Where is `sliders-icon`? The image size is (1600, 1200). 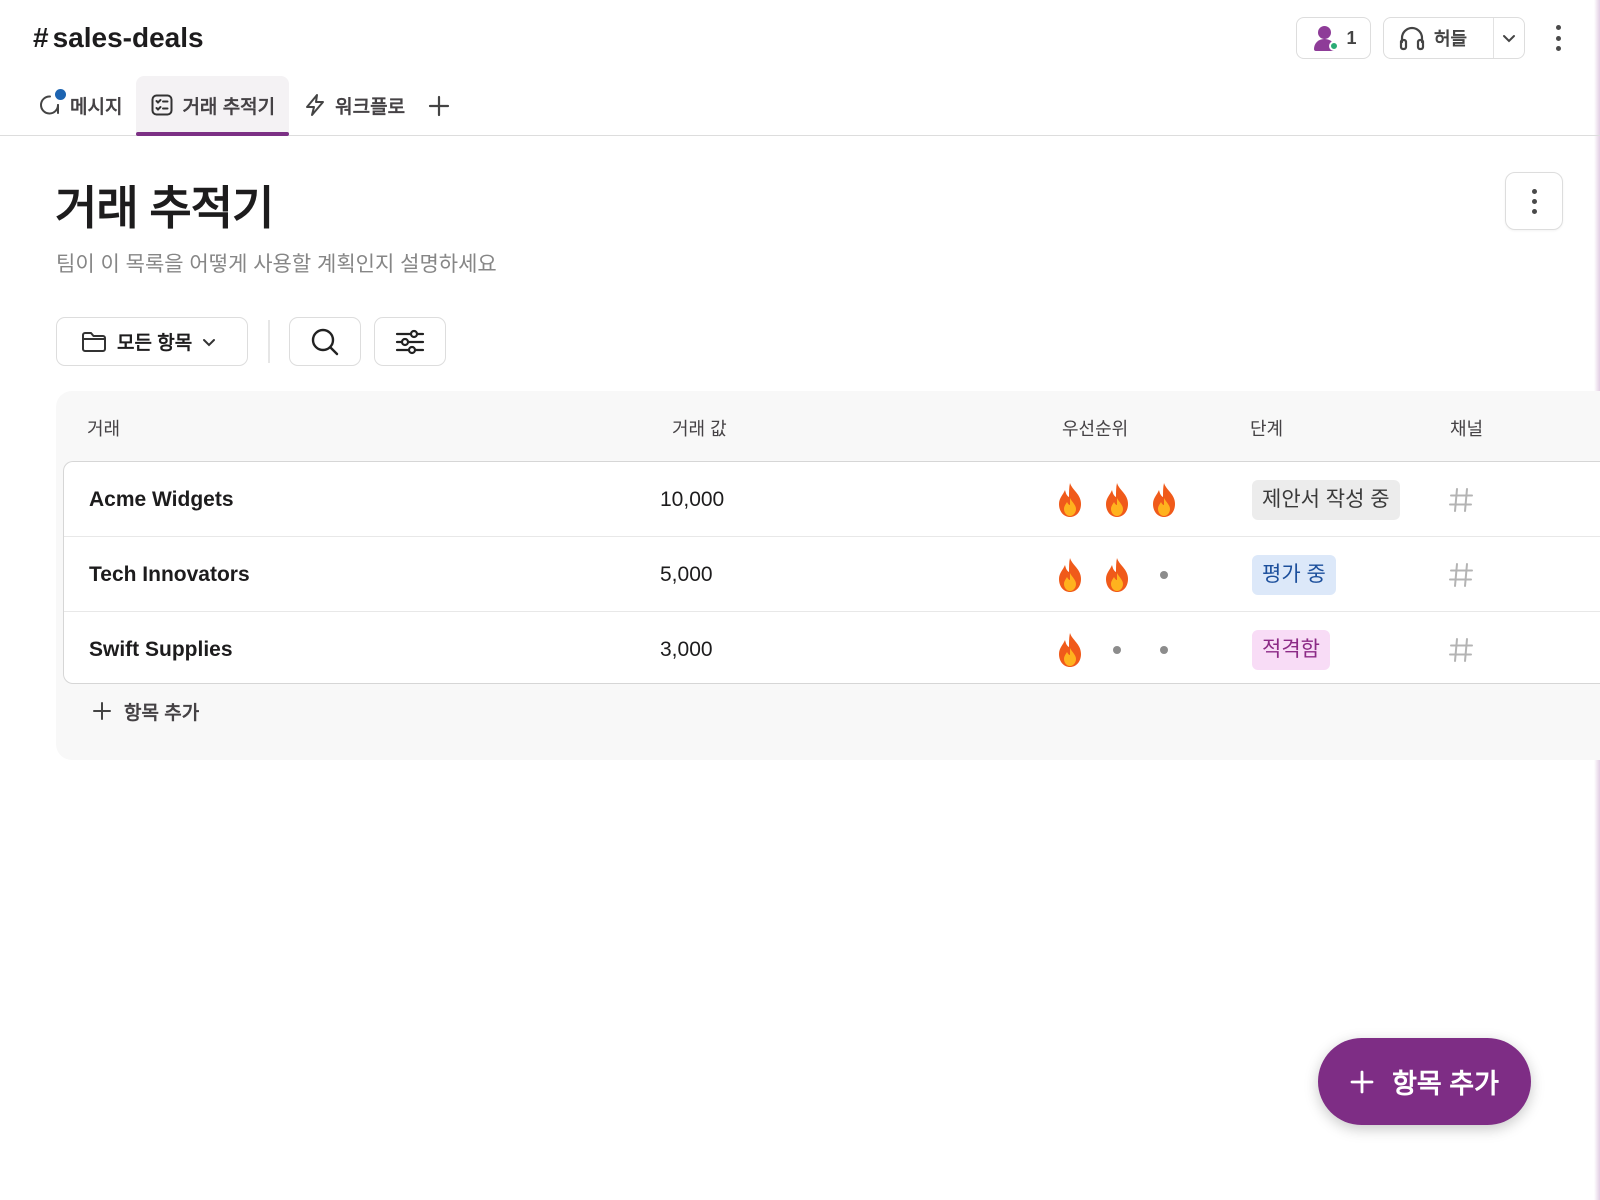 sliders-icon is located at coordinates (410, 341).